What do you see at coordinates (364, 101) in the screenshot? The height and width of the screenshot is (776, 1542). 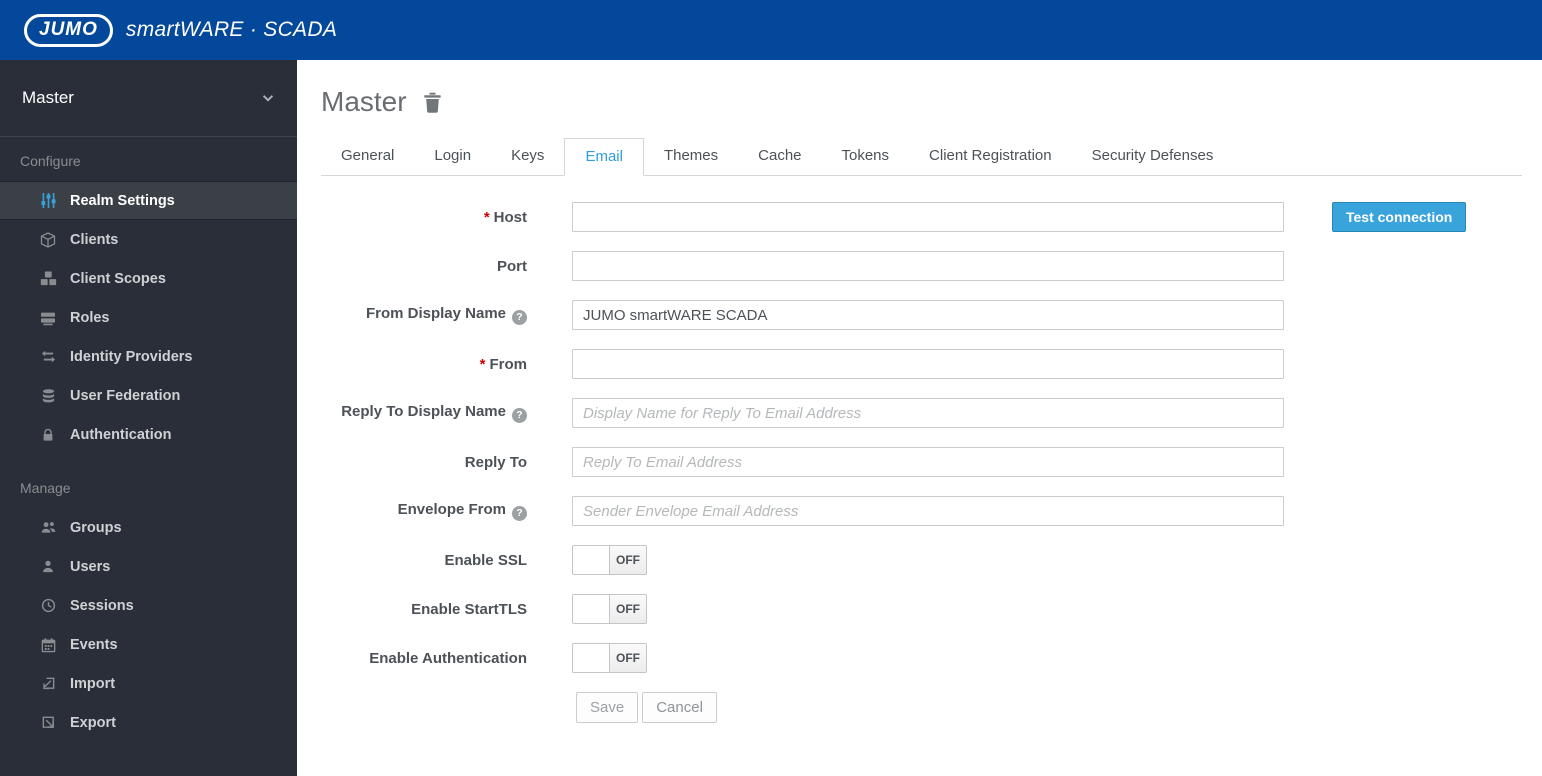 I see `realm-title-text: Master` at bounding box center [364, 101].